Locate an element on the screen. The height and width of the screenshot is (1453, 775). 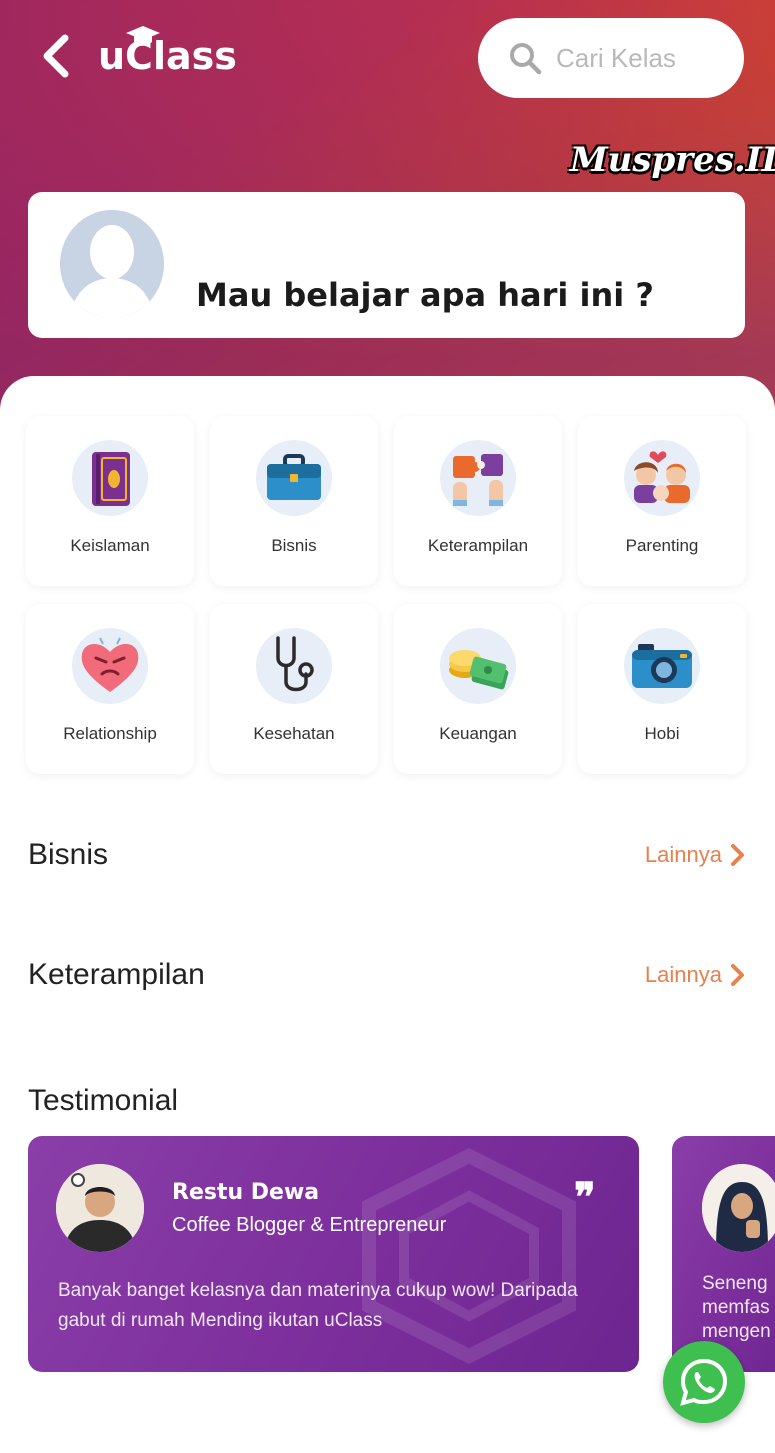
puzzle-hands-icon is located at coordinates (478, 478).